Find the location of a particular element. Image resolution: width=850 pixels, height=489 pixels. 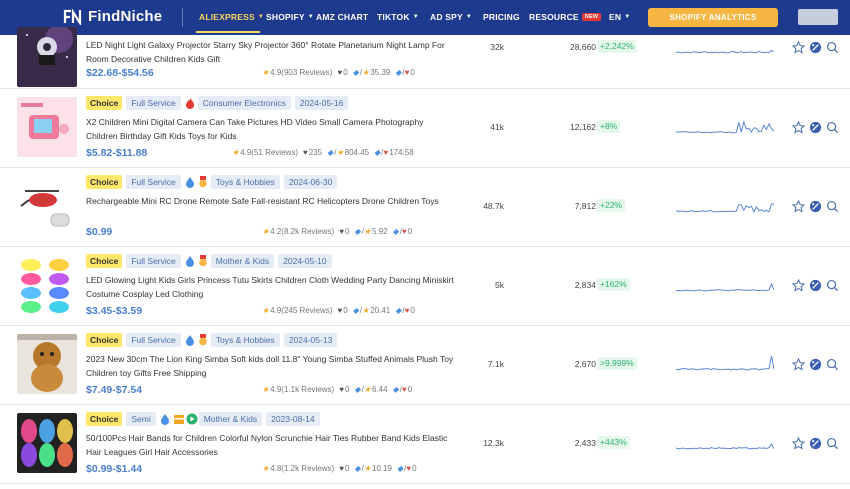

logo: FindNiche is located at coordinates (112, 16).